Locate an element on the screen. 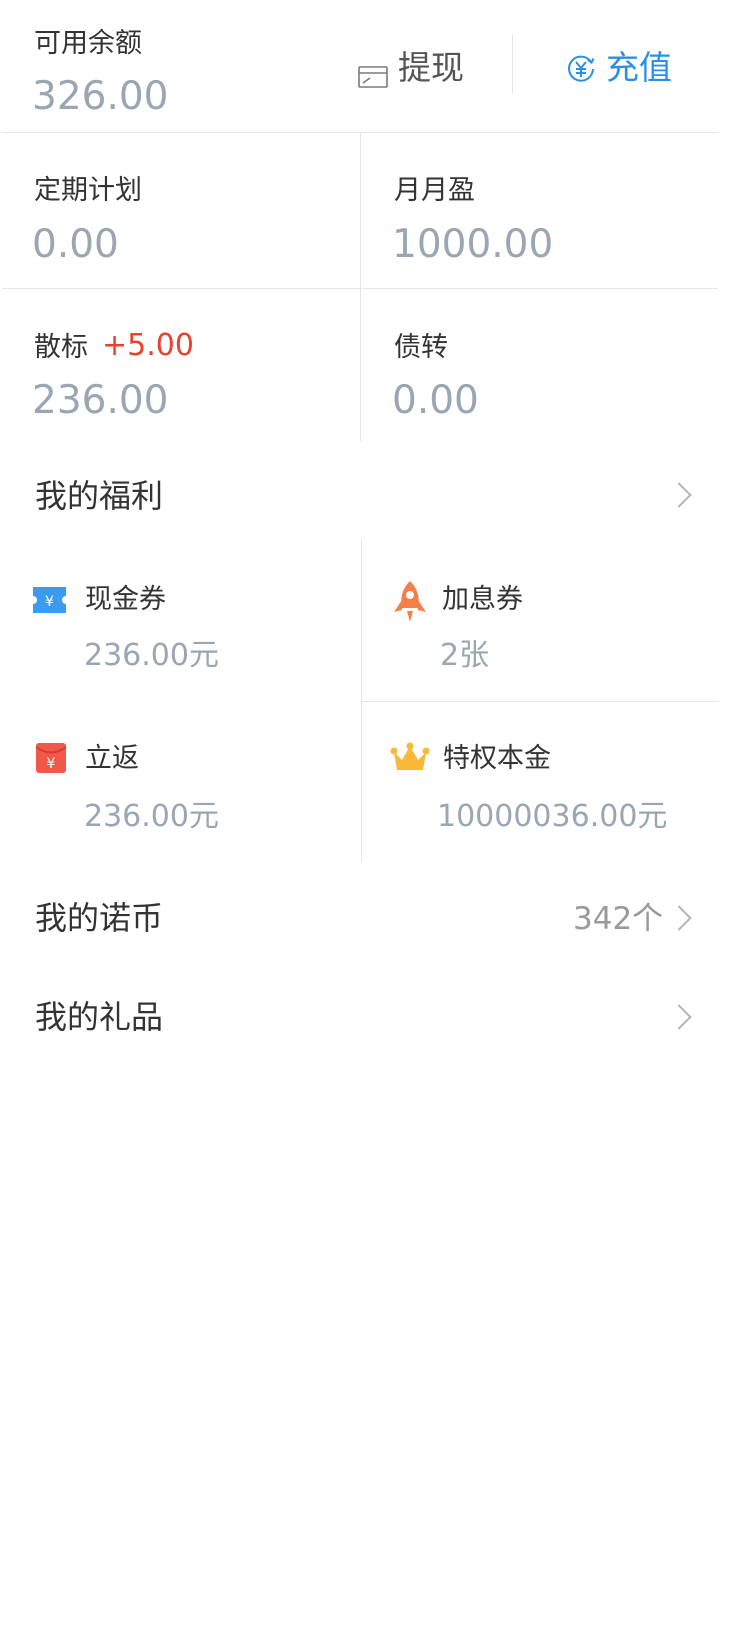  asset-loose-cell: 散标 +5.00 236.00 is located at coordinates (180, 365).